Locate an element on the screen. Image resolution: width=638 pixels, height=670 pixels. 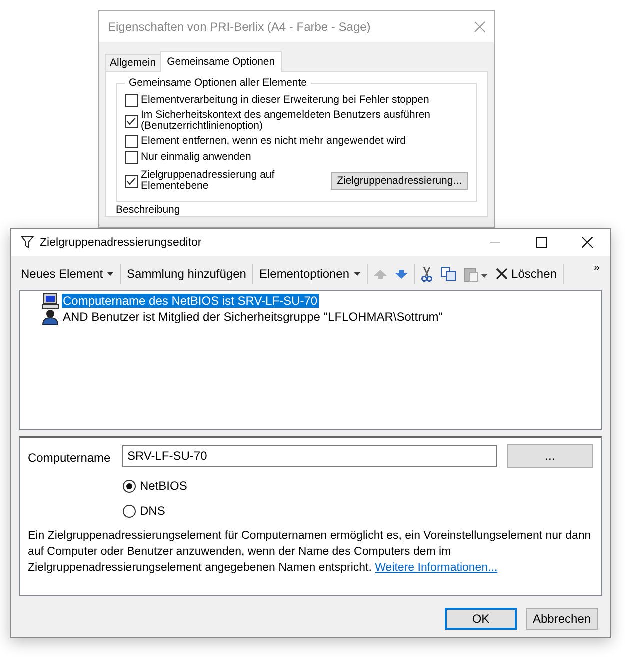
toolbar-button: Sammlung hinzufügen is located at coordinates (186, 274).